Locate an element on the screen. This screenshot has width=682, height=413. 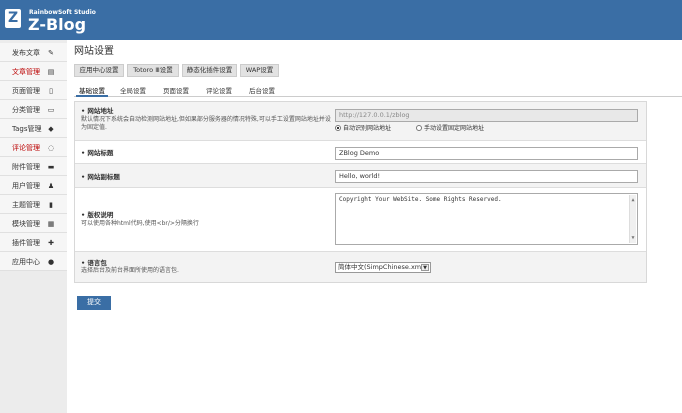
sidebar-item-user-manage: 用户管理 ♟ is located at coordinates (33, 185).